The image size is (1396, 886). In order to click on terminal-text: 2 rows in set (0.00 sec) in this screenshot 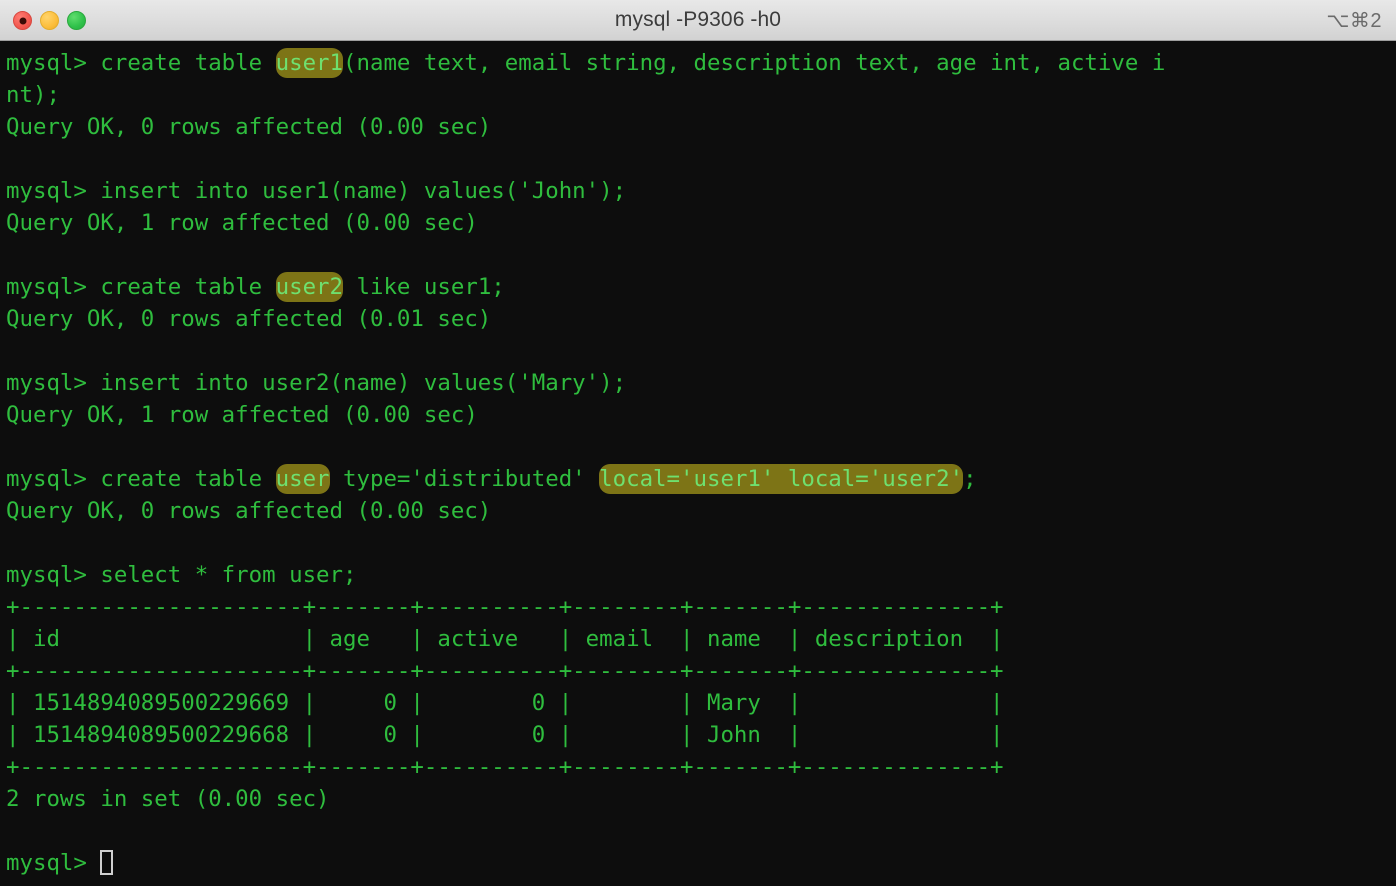, I will do `click(168, 799)`.